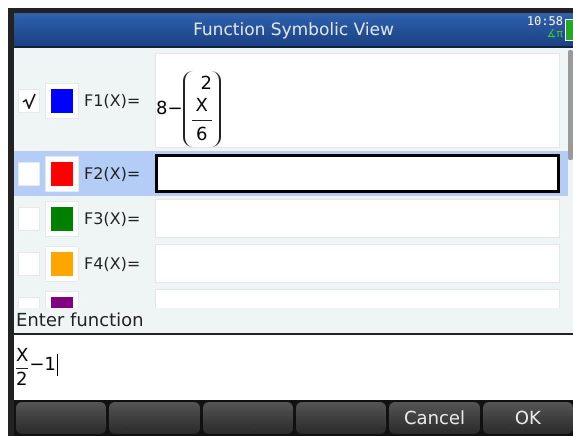 This screenshot has height=436, width=573. I want to click on softkey-button: OK, so click(527, 418).